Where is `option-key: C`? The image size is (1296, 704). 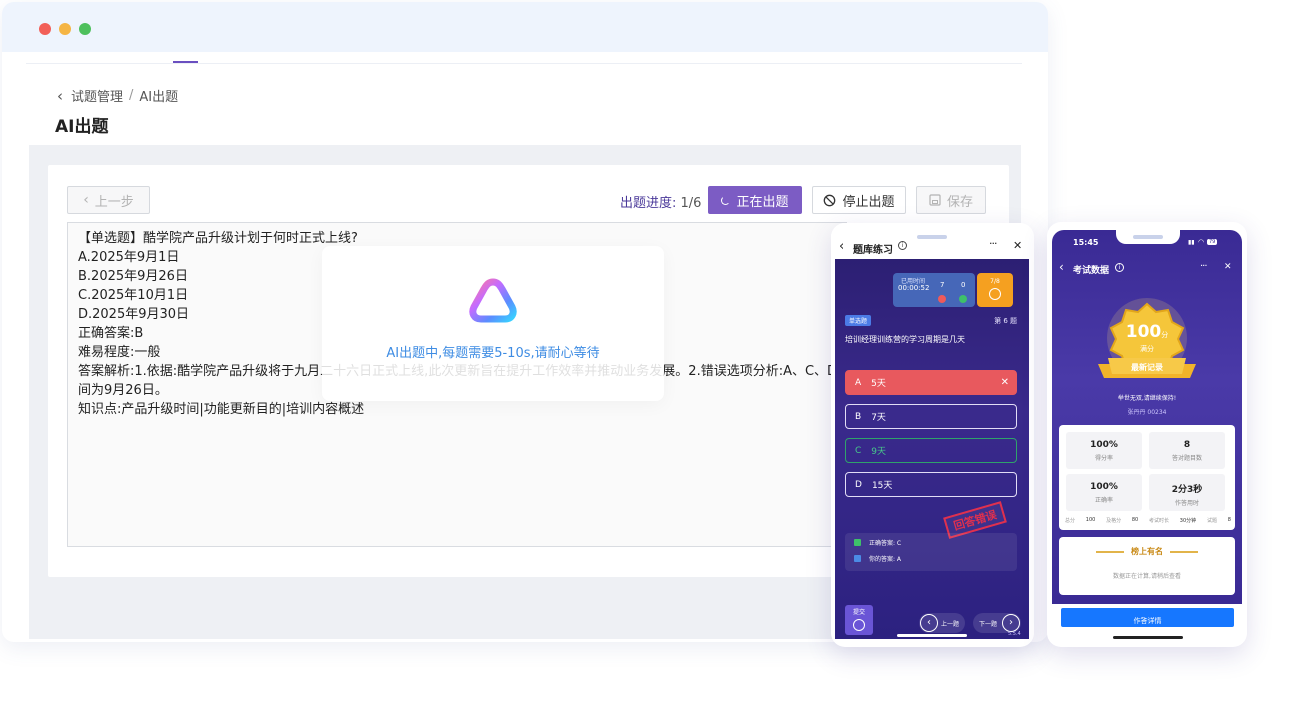 option-key: C is located at coordinates (858, 450).